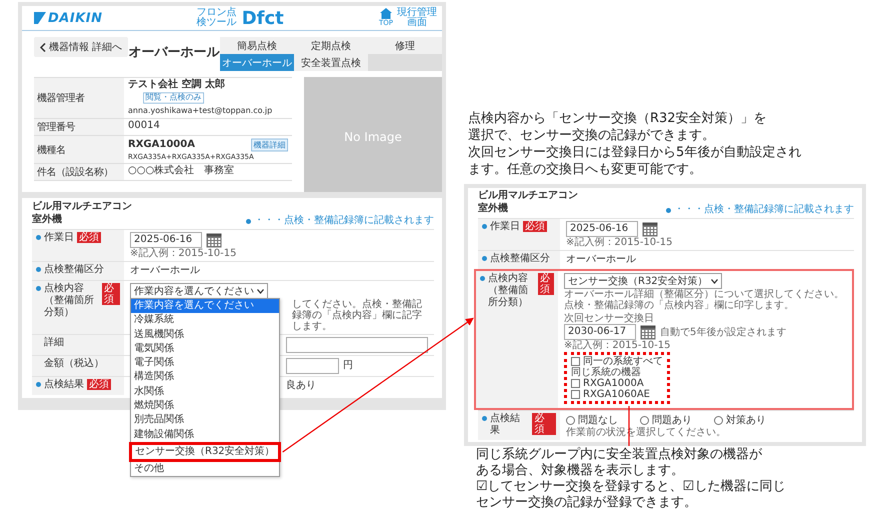  I want to click on field-value: 良あり, so click(301, 385).